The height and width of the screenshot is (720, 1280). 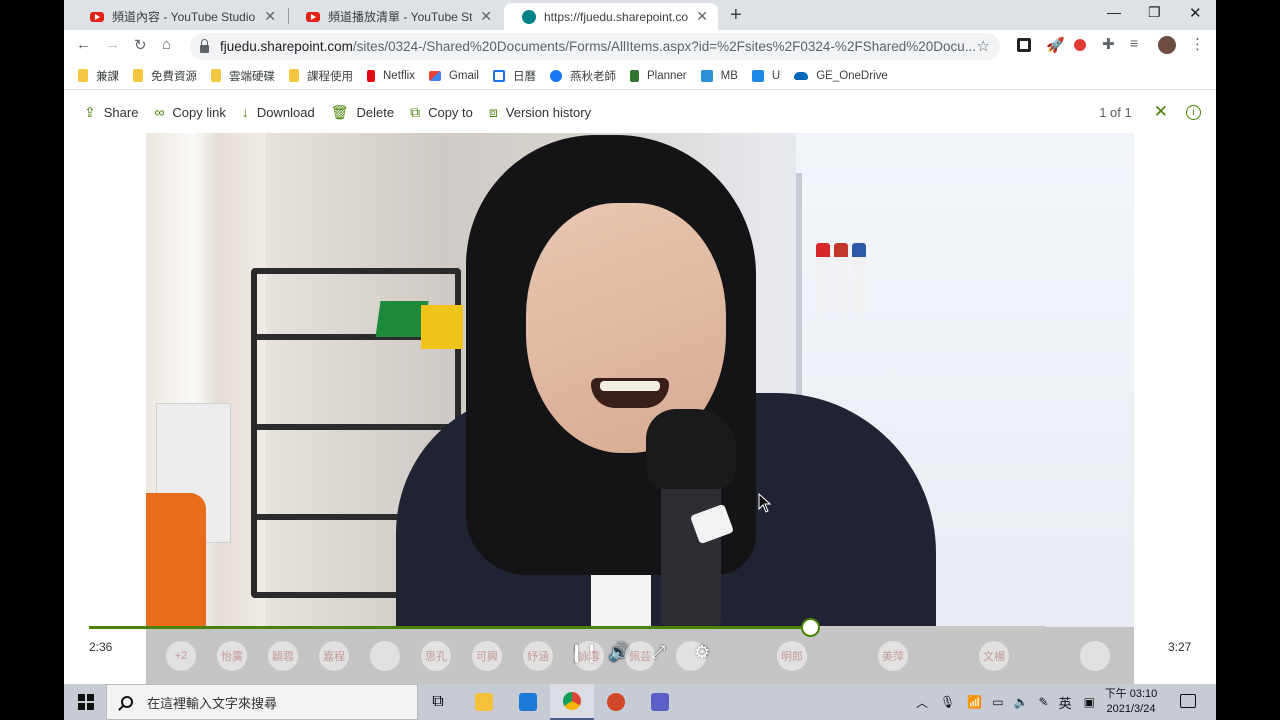 I want to click on viewer-nav: 1 of 1 ✕ i, so click(x=1150, y=112).